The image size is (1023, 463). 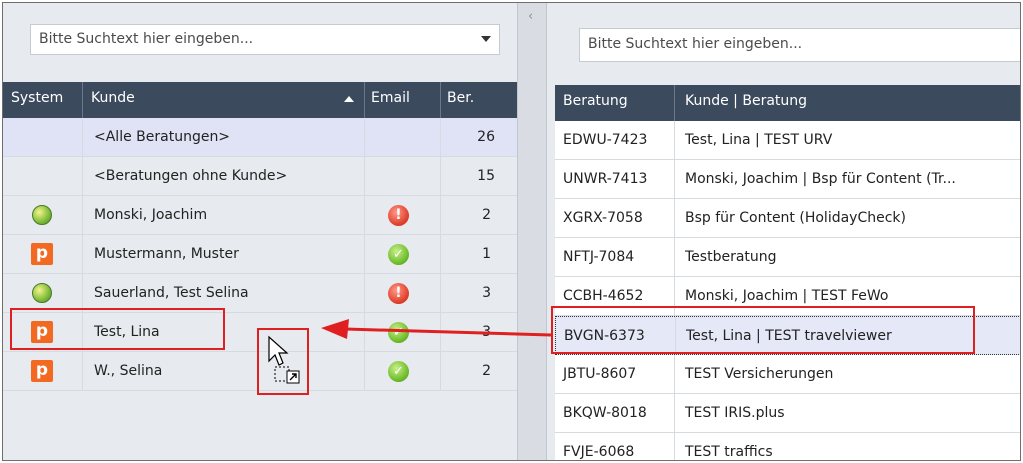 I want to click on column-header-system-label: System, so click(x=37, y=98).